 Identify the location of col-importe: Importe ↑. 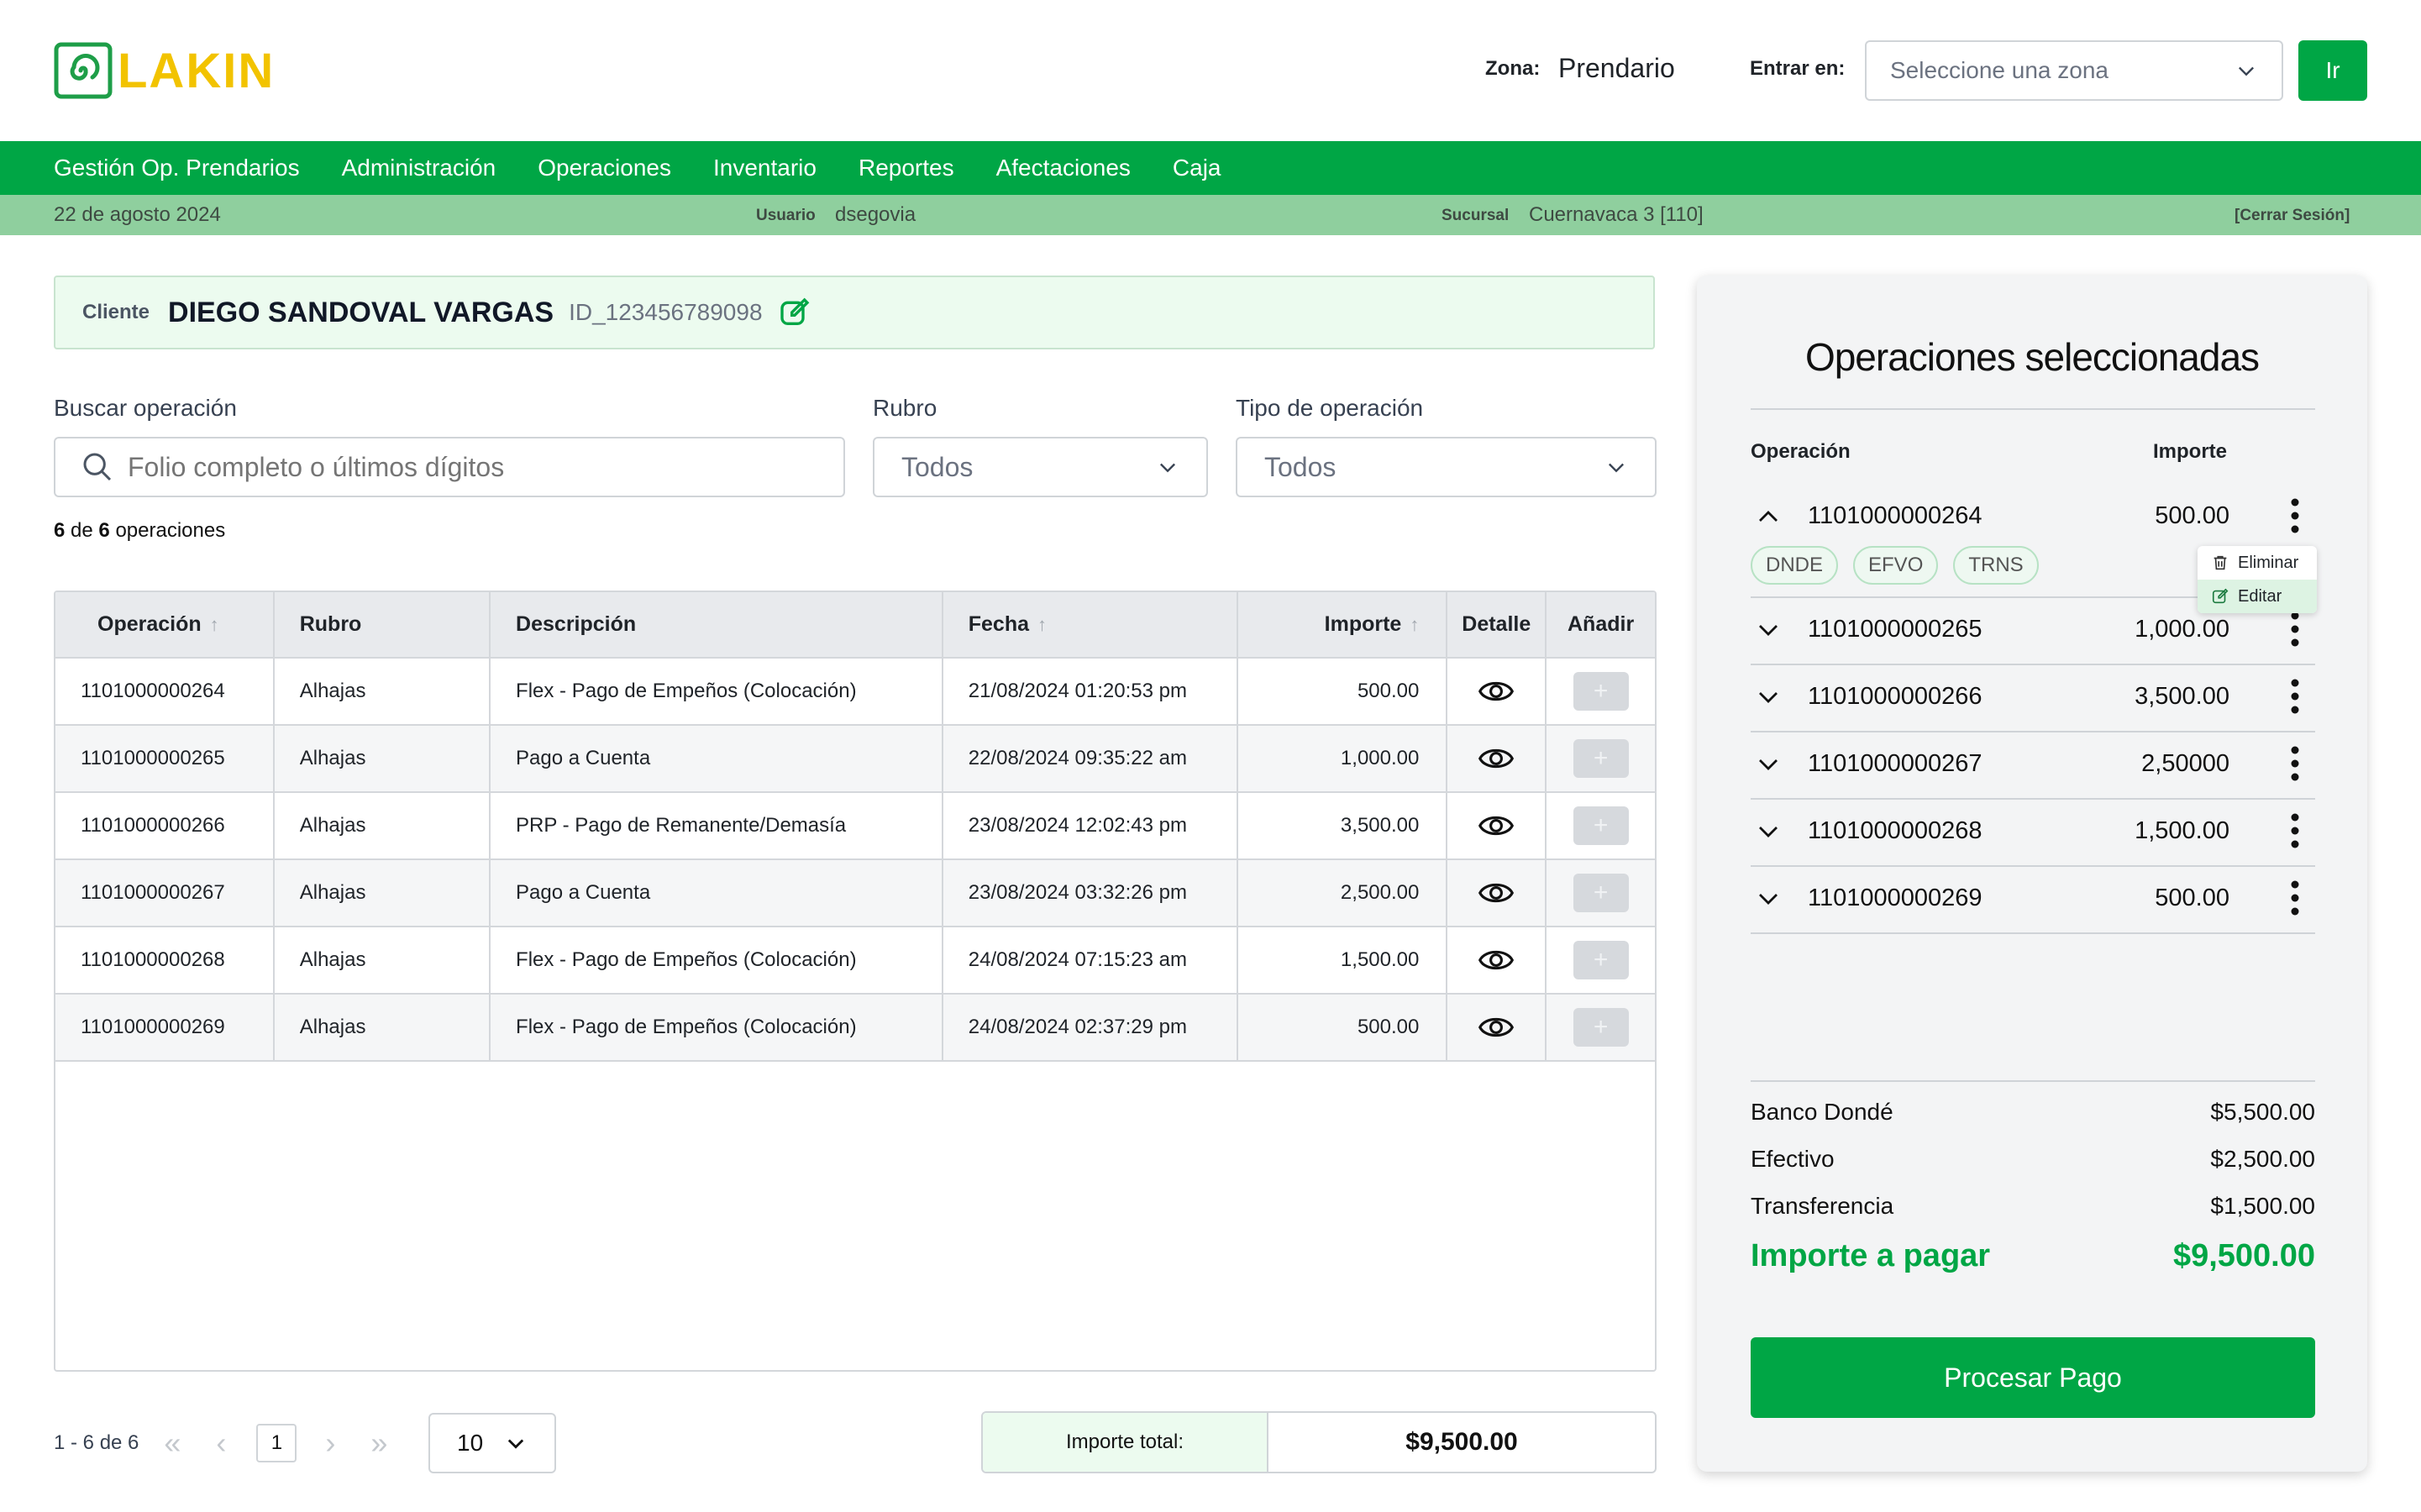
(1342, 625).